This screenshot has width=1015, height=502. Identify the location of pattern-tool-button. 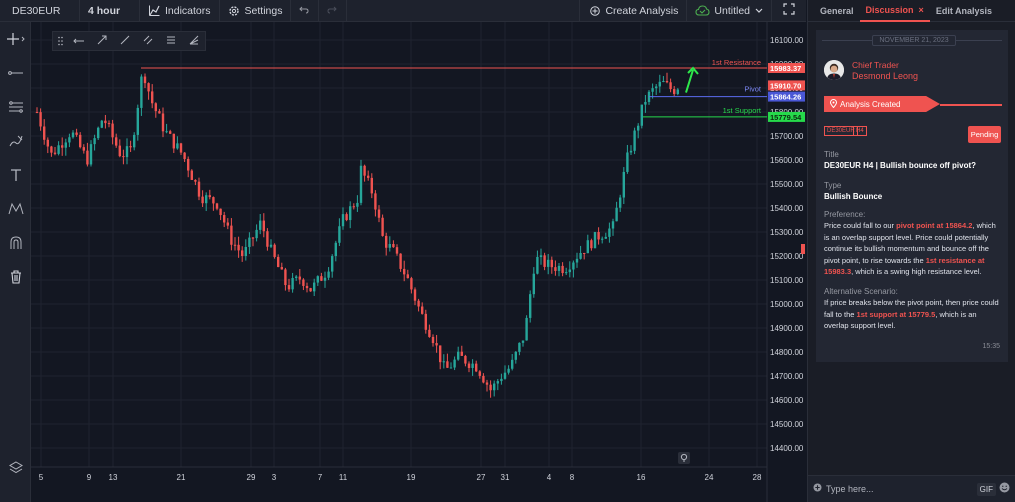
(15, 210).